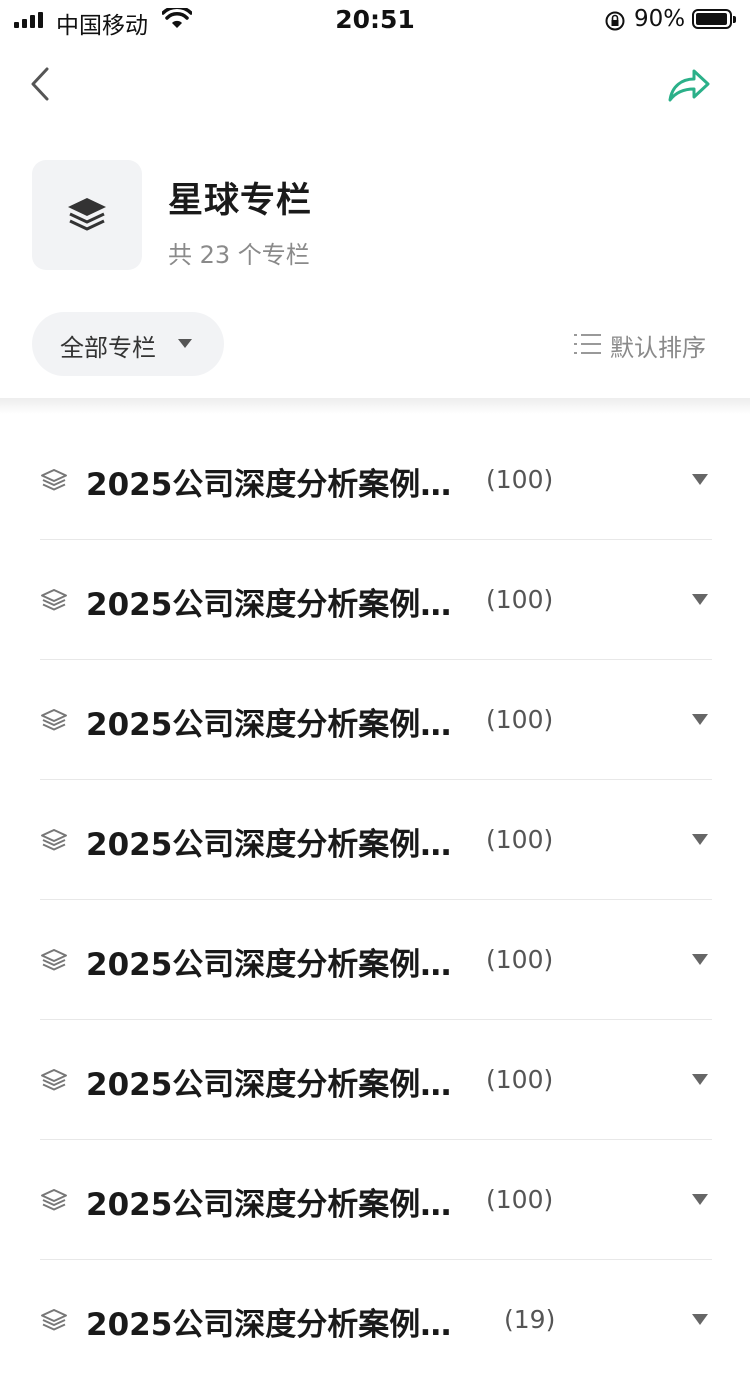  What do you see at coordinates (660, 19) in the screenshot?
I see `battery-percent: 90%` at bounding box center [660, 19].